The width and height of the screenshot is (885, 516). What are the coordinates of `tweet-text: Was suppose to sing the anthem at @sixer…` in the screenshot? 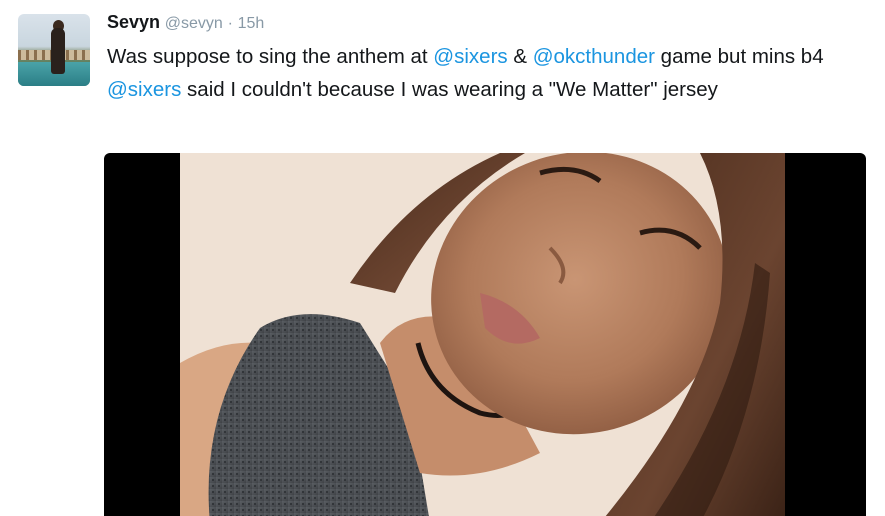 It's located at (492, 73).